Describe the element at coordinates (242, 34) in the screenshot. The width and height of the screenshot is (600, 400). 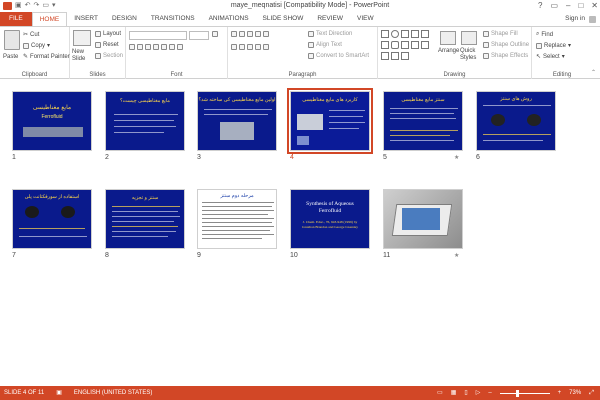
I see `numbering-icon` at that location.